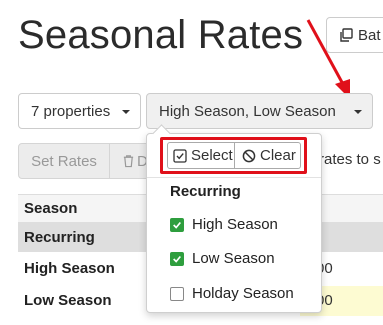  I want to click on season-option-holday: Holday Season, so click(232, 293).